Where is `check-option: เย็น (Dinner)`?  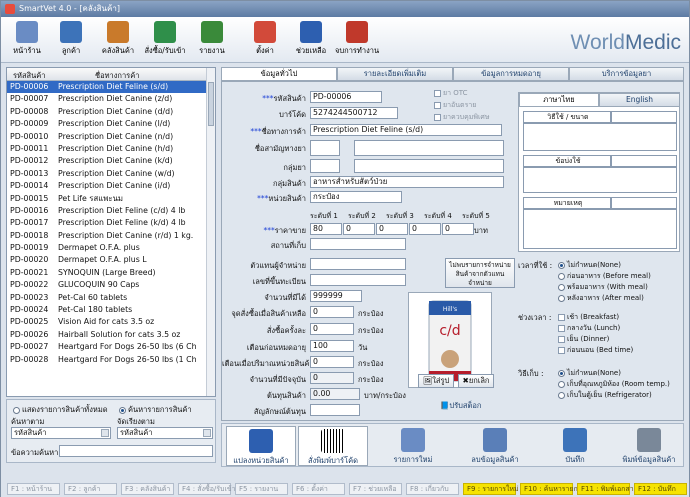
check-option: เย็น (Dinner) is located at coordinates (583, 339).